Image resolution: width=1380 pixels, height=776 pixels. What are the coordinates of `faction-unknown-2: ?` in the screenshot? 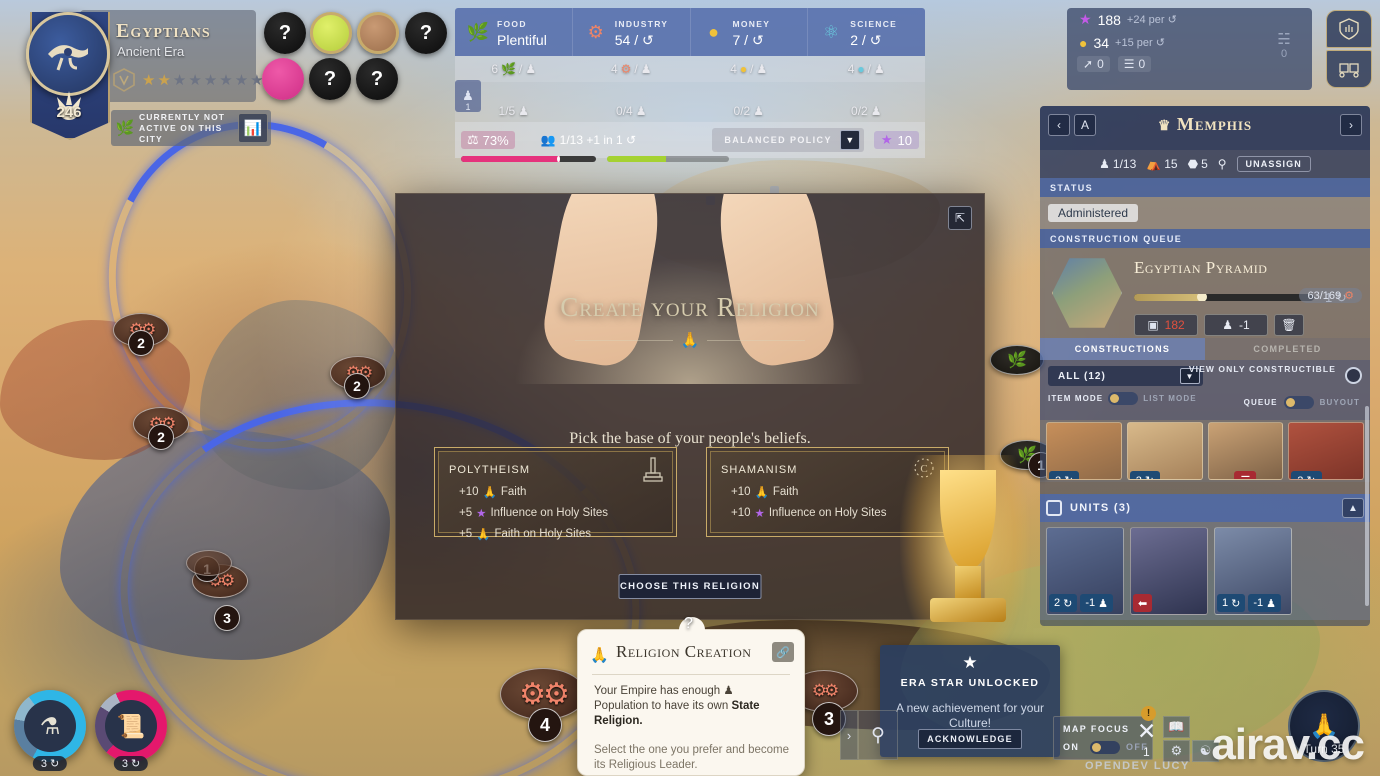 It's located at (426, 33).